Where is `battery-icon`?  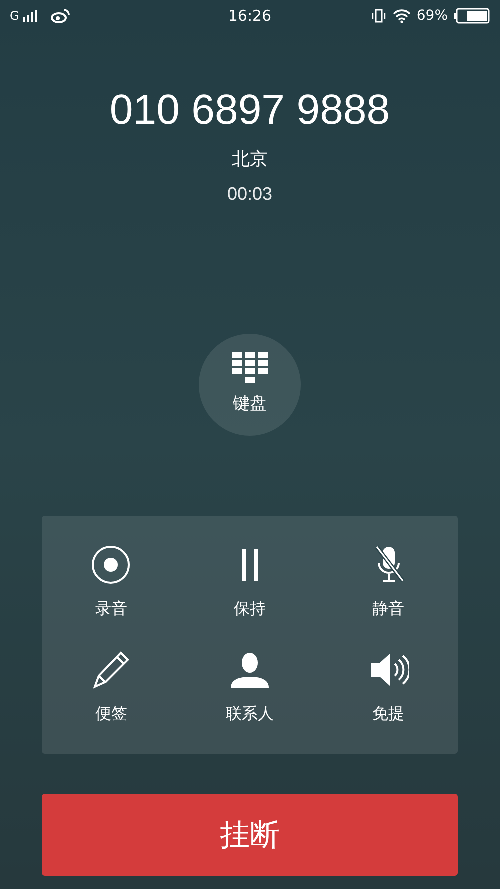 battery-icon is located at coordinates (472, 16).